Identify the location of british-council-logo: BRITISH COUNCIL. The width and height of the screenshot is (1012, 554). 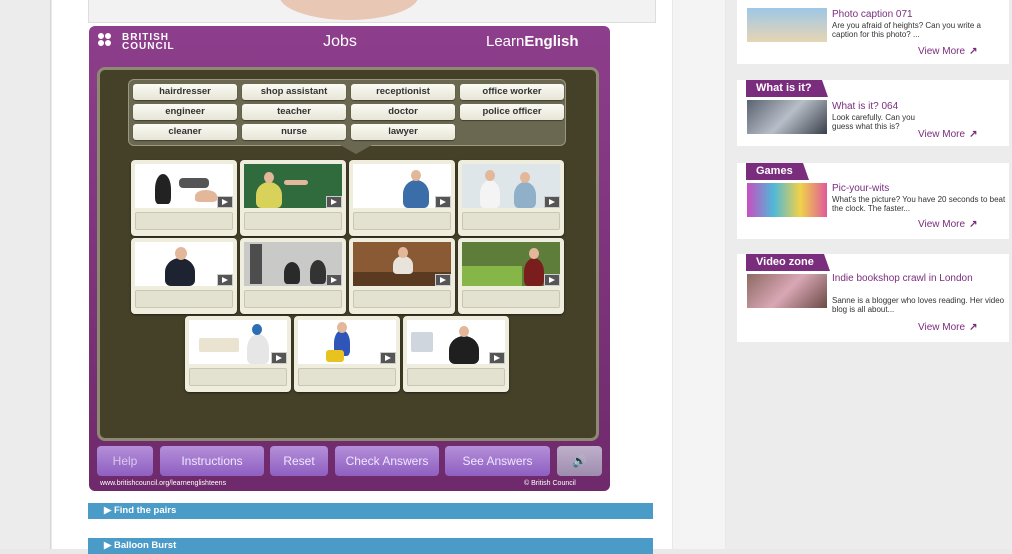
(136, 42).